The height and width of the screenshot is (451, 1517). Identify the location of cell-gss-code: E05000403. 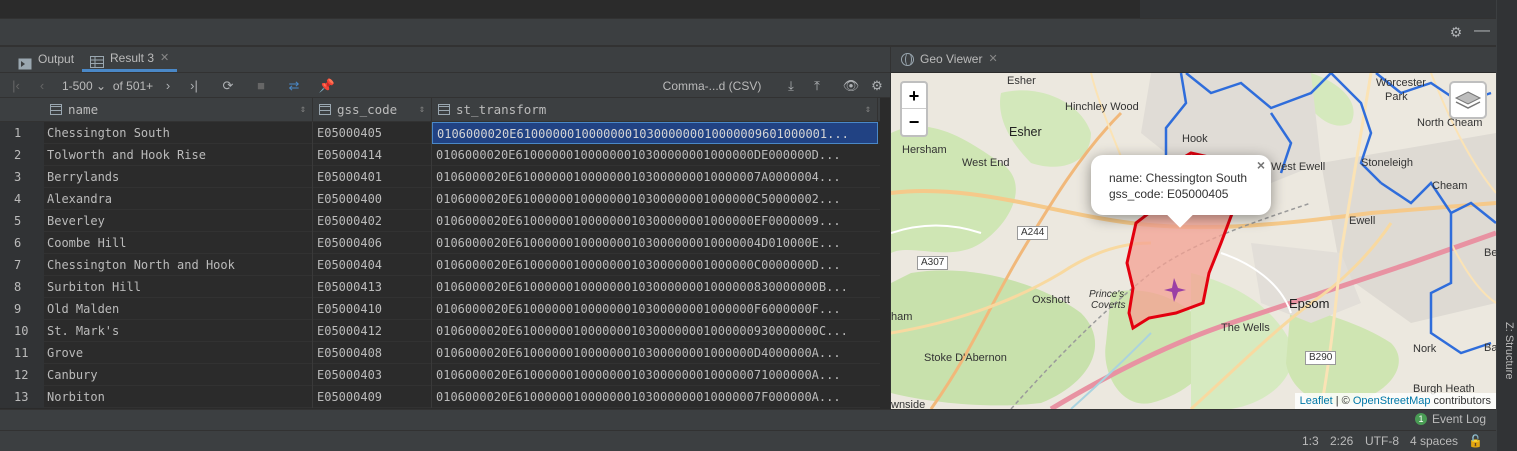
(372, 375).